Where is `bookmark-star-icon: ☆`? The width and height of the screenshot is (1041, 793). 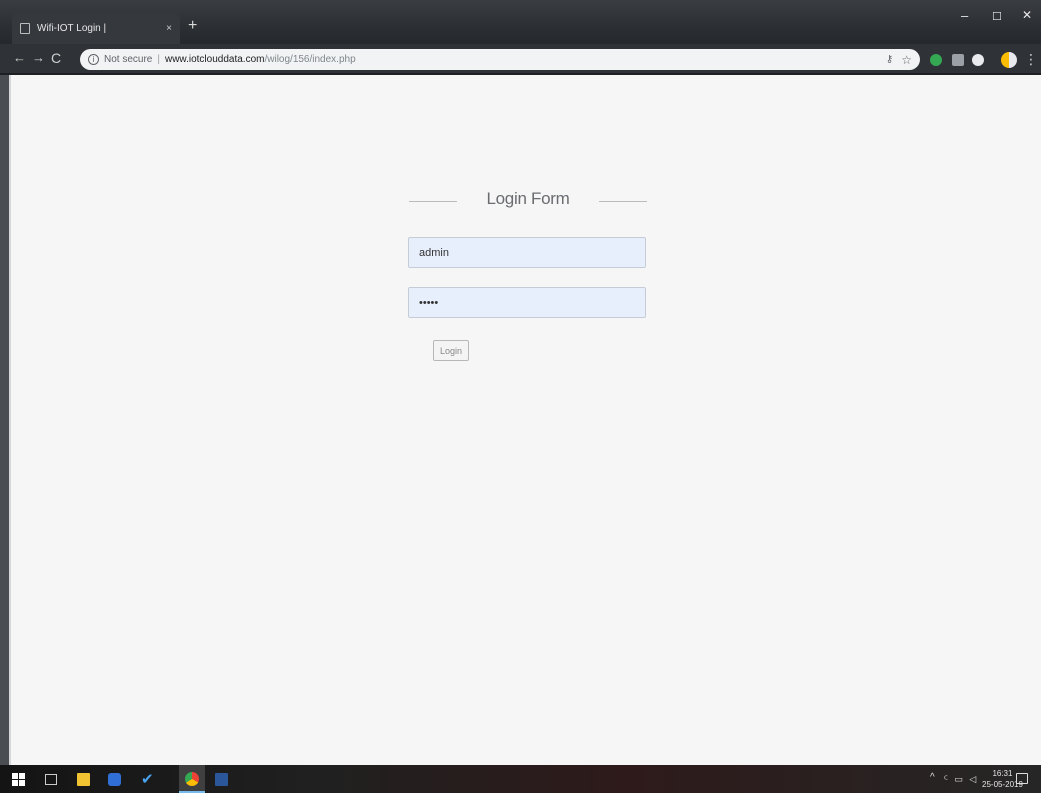
bookmark-star-icon: ☆ is located at coordinates (906, 60).